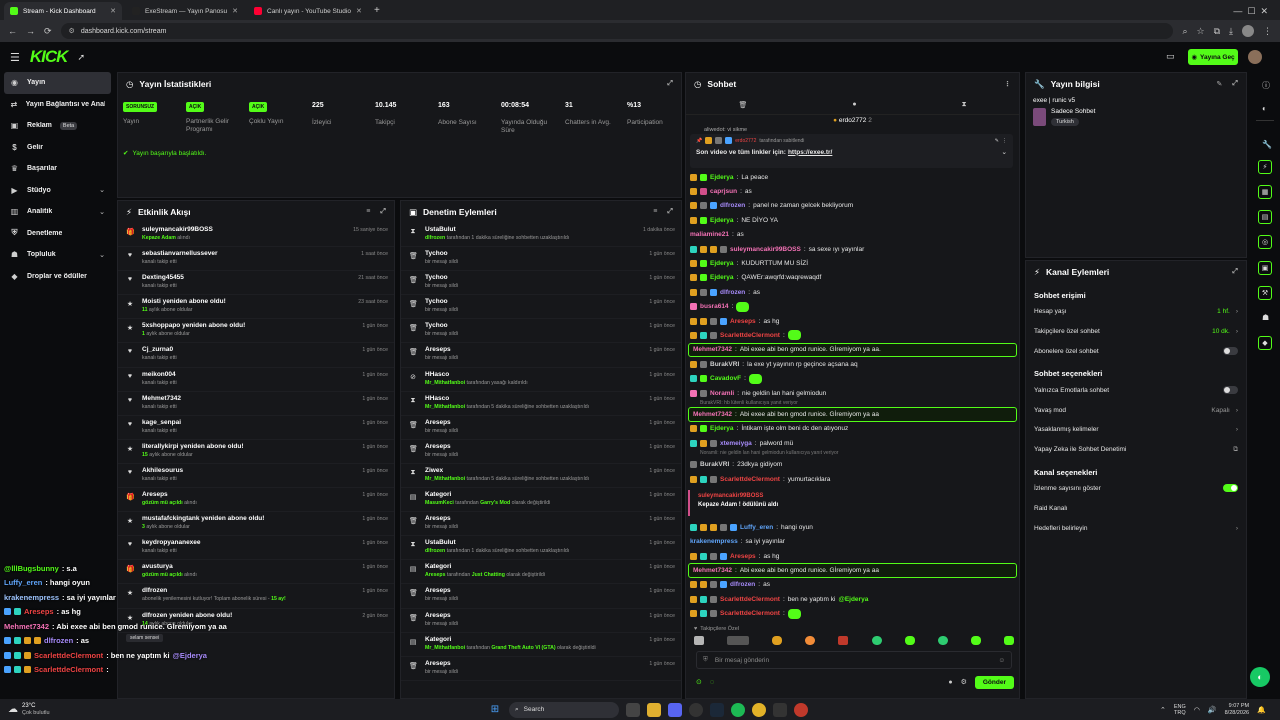 This screenshot has width=1280, height=720. Describe the element at coordinates (950, 682) in the screenshot. I see `chat-bubble-icon: ●` at that location.